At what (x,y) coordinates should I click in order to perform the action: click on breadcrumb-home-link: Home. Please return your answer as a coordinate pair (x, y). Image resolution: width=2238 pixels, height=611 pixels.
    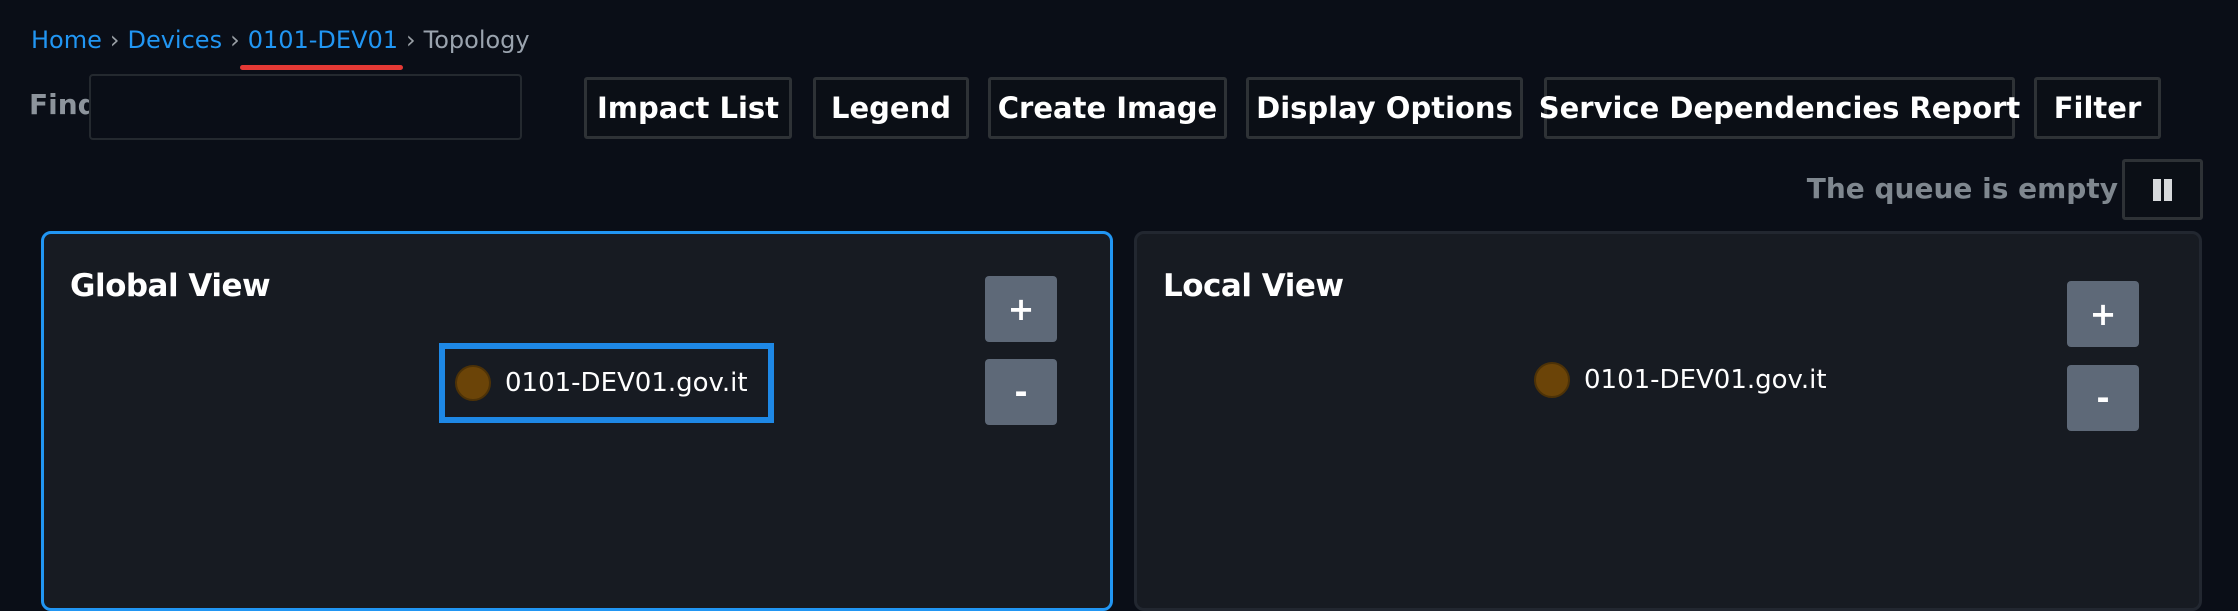
    Looking at the image, I should click on (66, 40).